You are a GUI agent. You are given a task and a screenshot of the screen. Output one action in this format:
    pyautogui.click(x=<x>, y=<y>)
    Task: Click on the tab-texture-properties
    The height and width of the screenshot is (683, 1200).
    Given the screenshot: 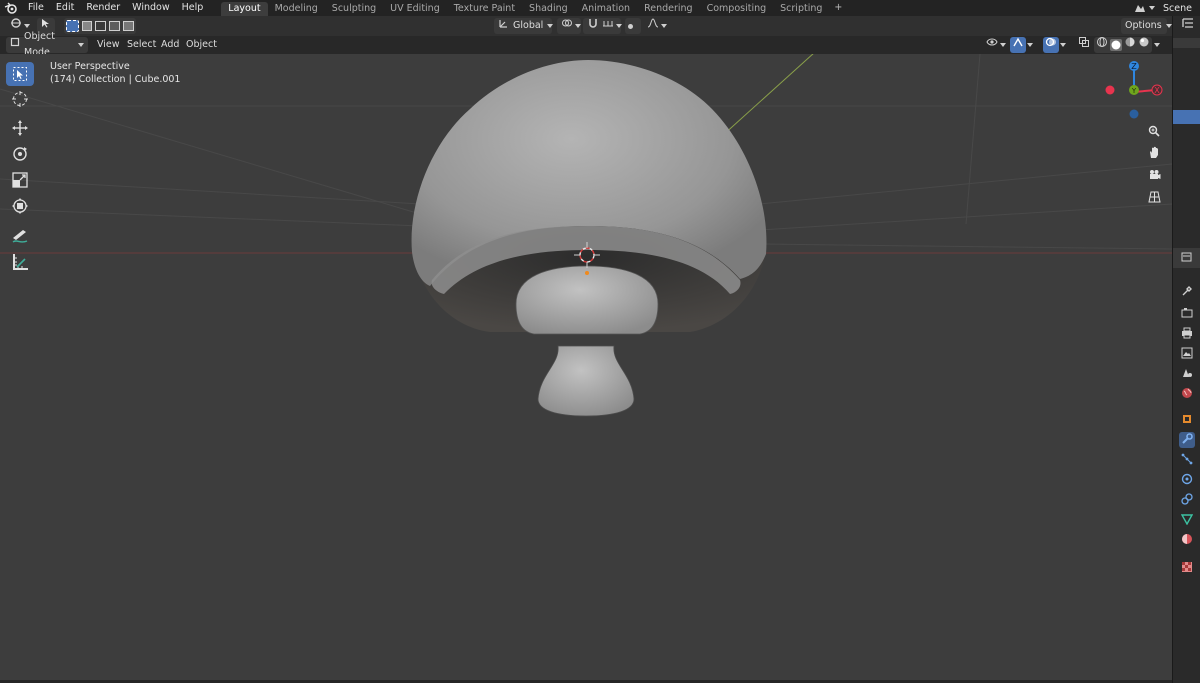 What is the action you would take?
    pyautogui.click(x=1187, y=568)
    